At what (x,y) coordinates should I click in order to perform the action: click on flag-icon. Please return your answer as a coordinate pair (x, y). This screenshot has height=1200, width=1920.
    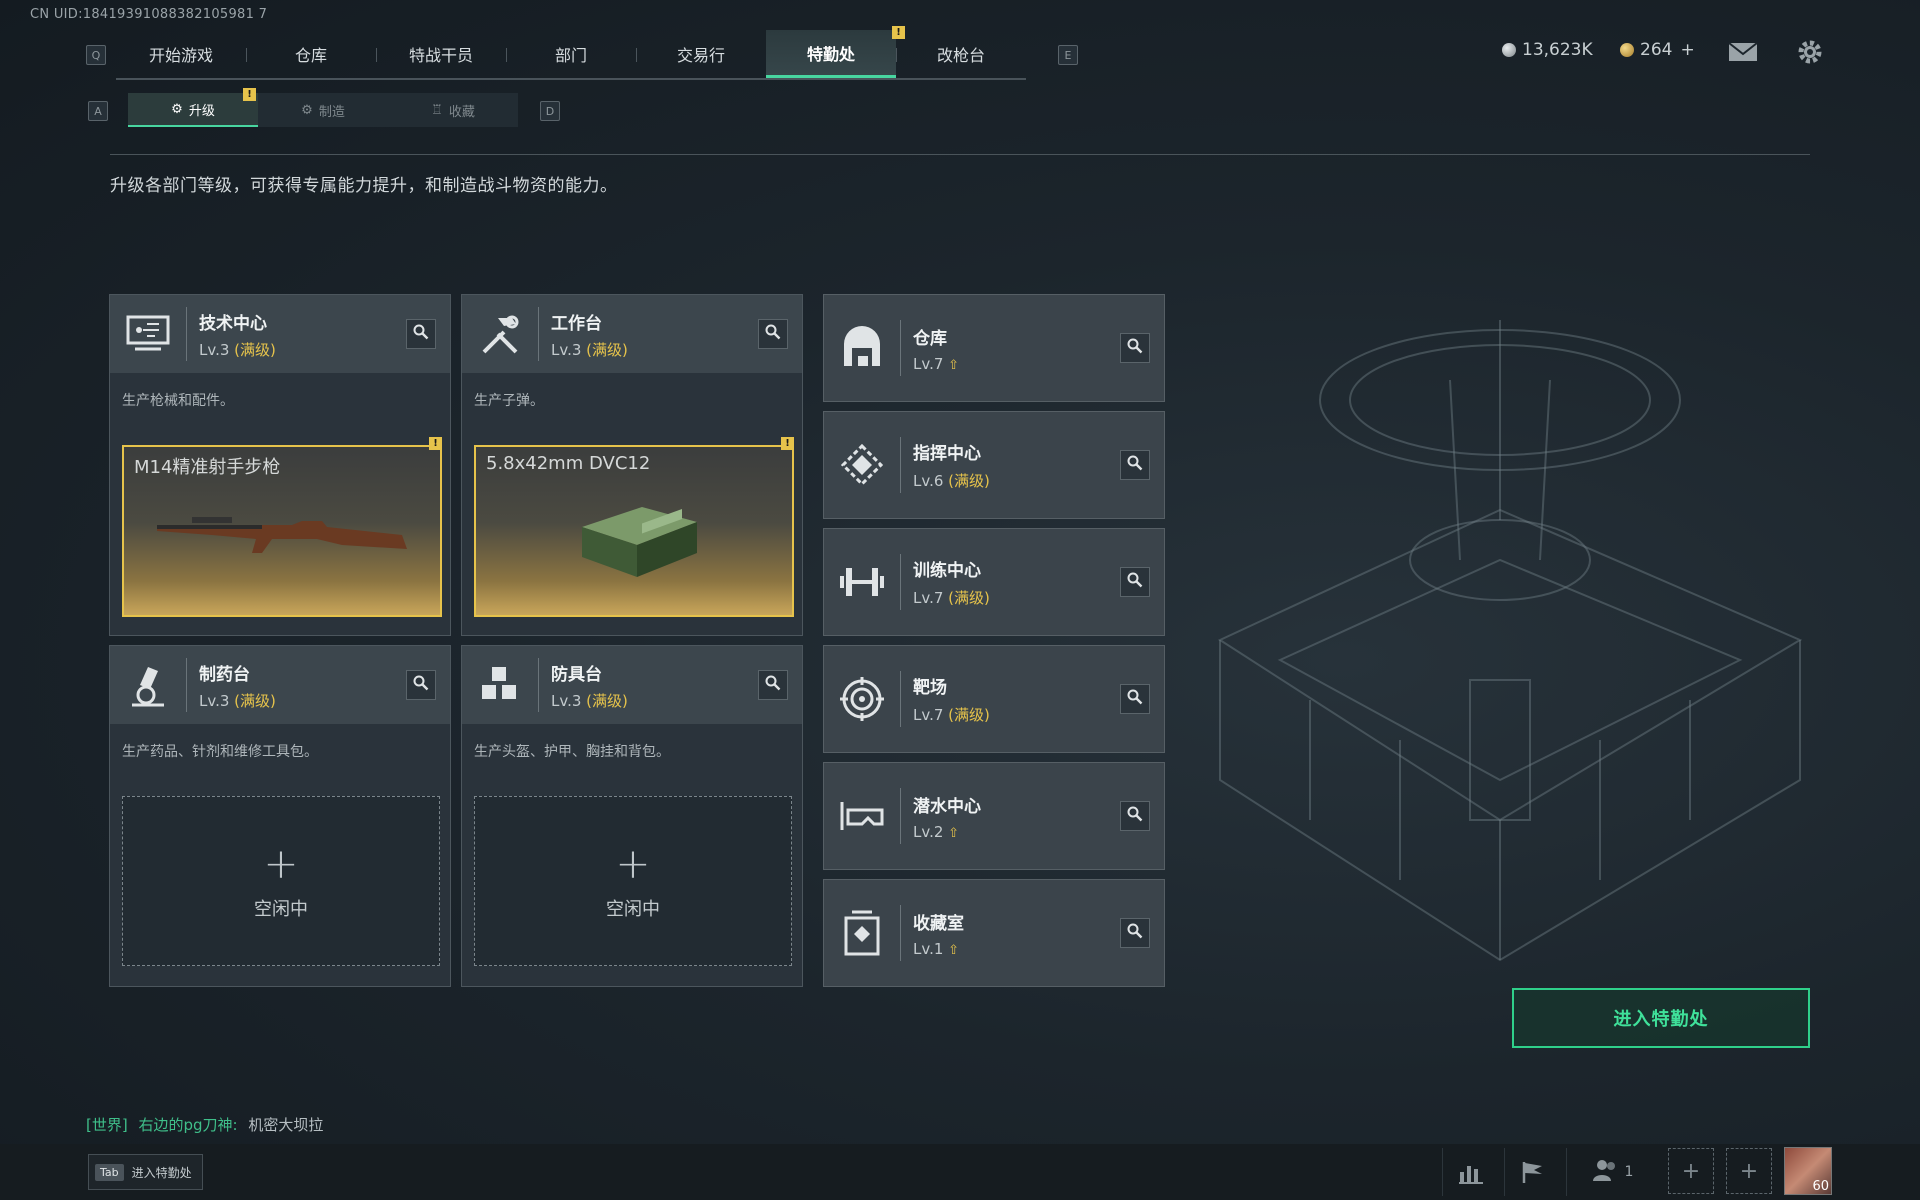
    Looking at the image, I should click on (1532, 1172).